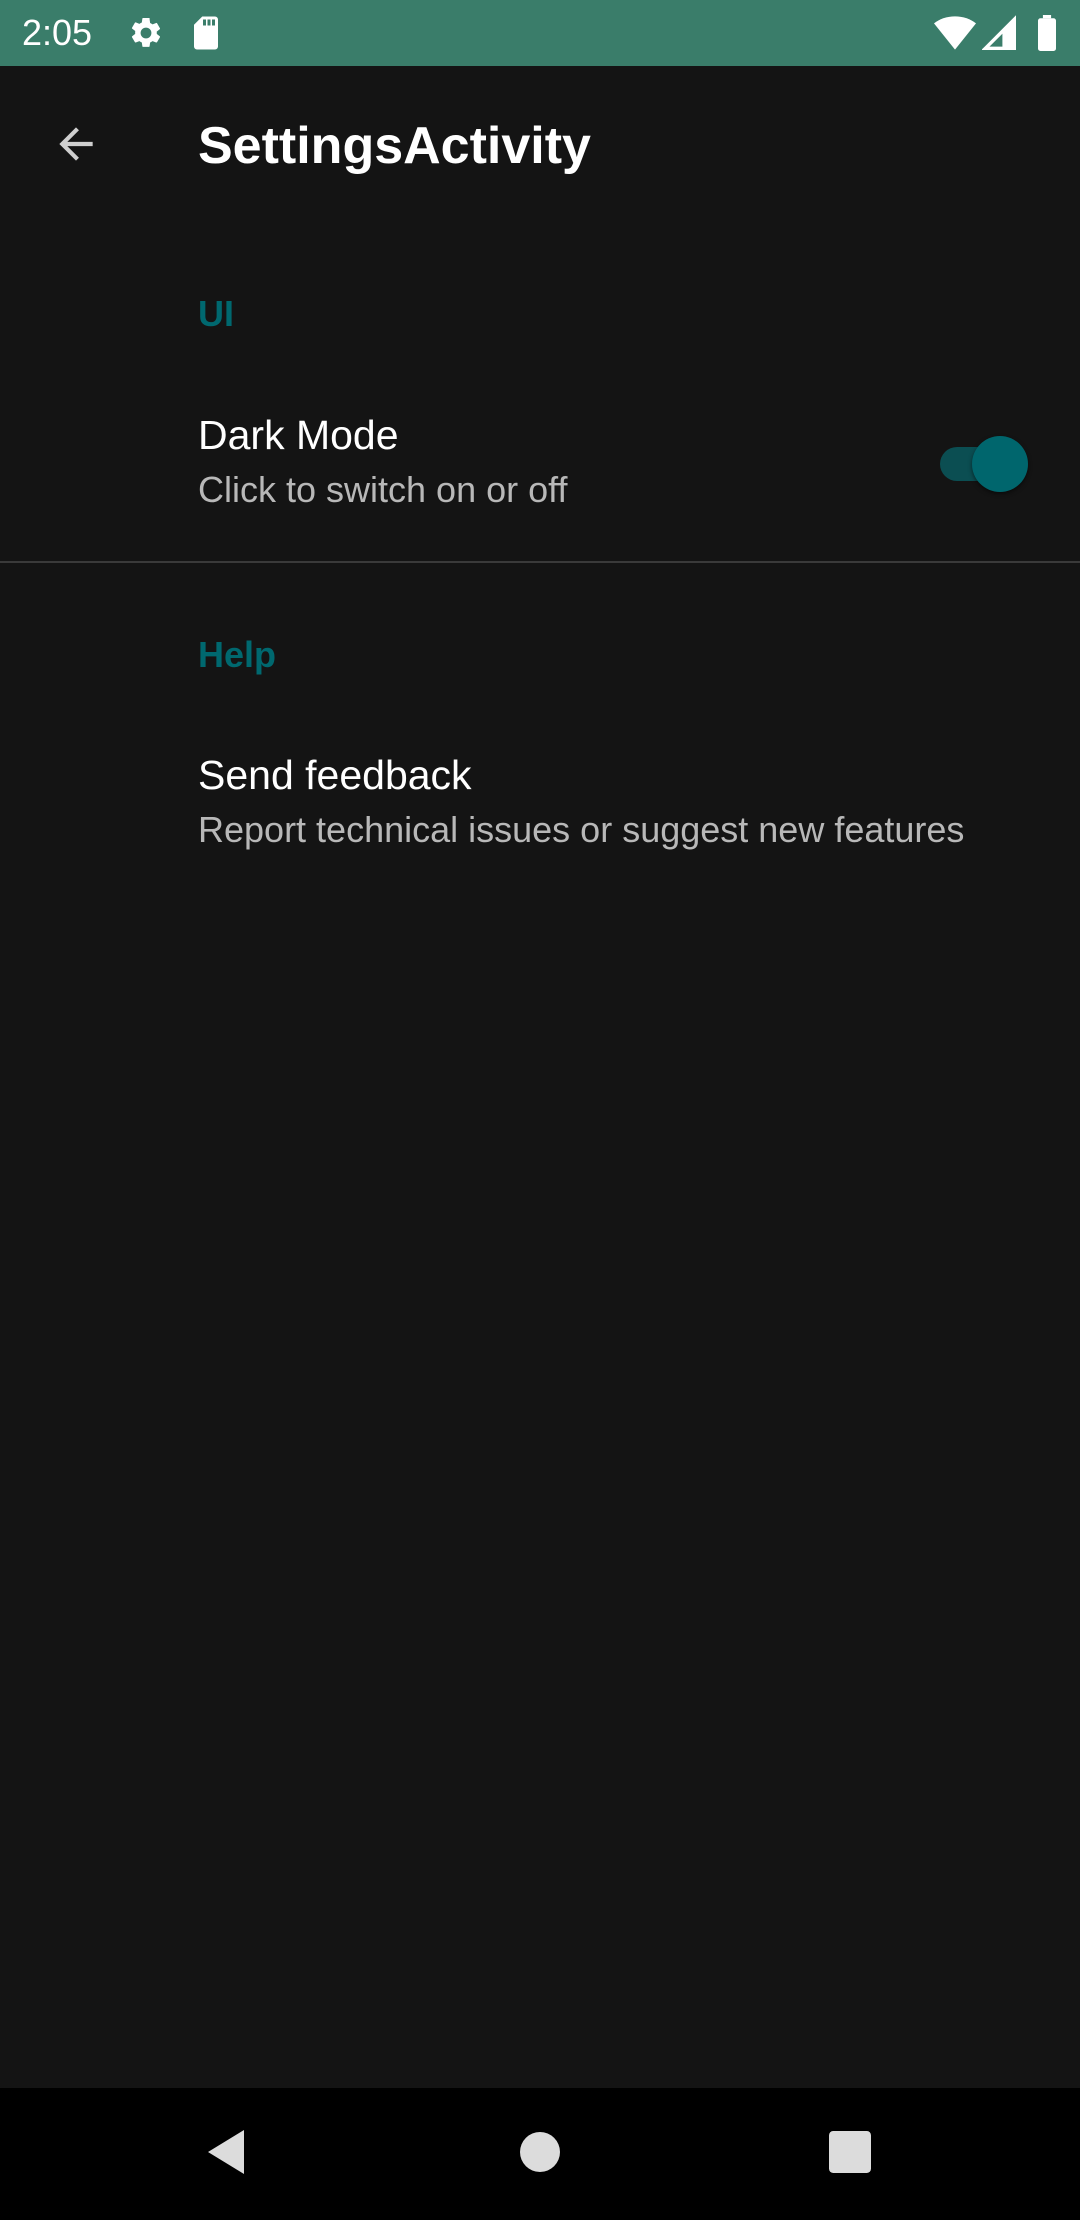  Describe the element at coordinates (955, 33) in the screenshot. I see `wifi-icon` at that location.